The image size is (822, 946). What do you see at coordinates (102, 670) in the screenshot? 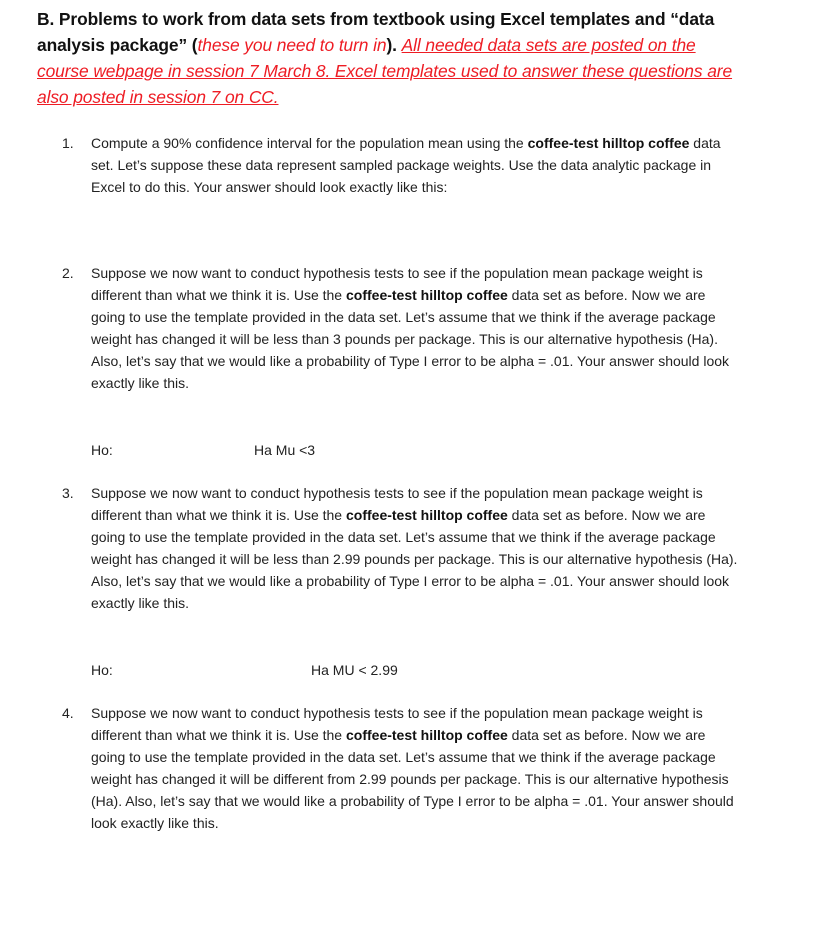
I see `ho-label-3: Ho:` at bounding box center [102, 670].